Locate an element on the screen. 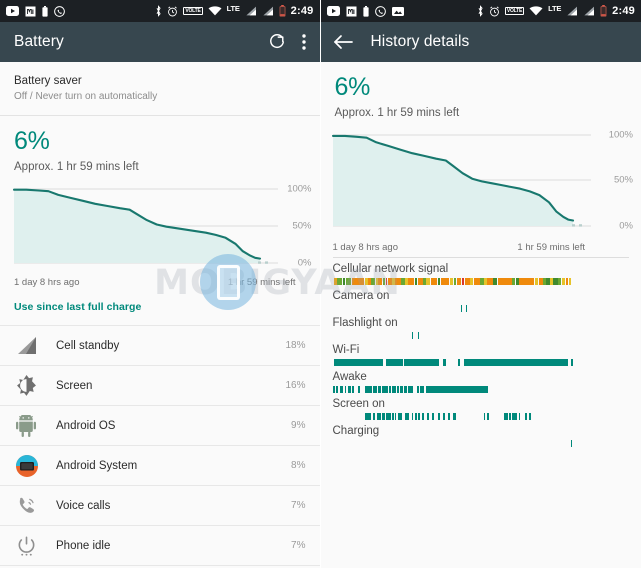 Image resolution: width=641 pixels, height=568 pixels. usage-item-label: Screen is located at coordinates (74, 385).